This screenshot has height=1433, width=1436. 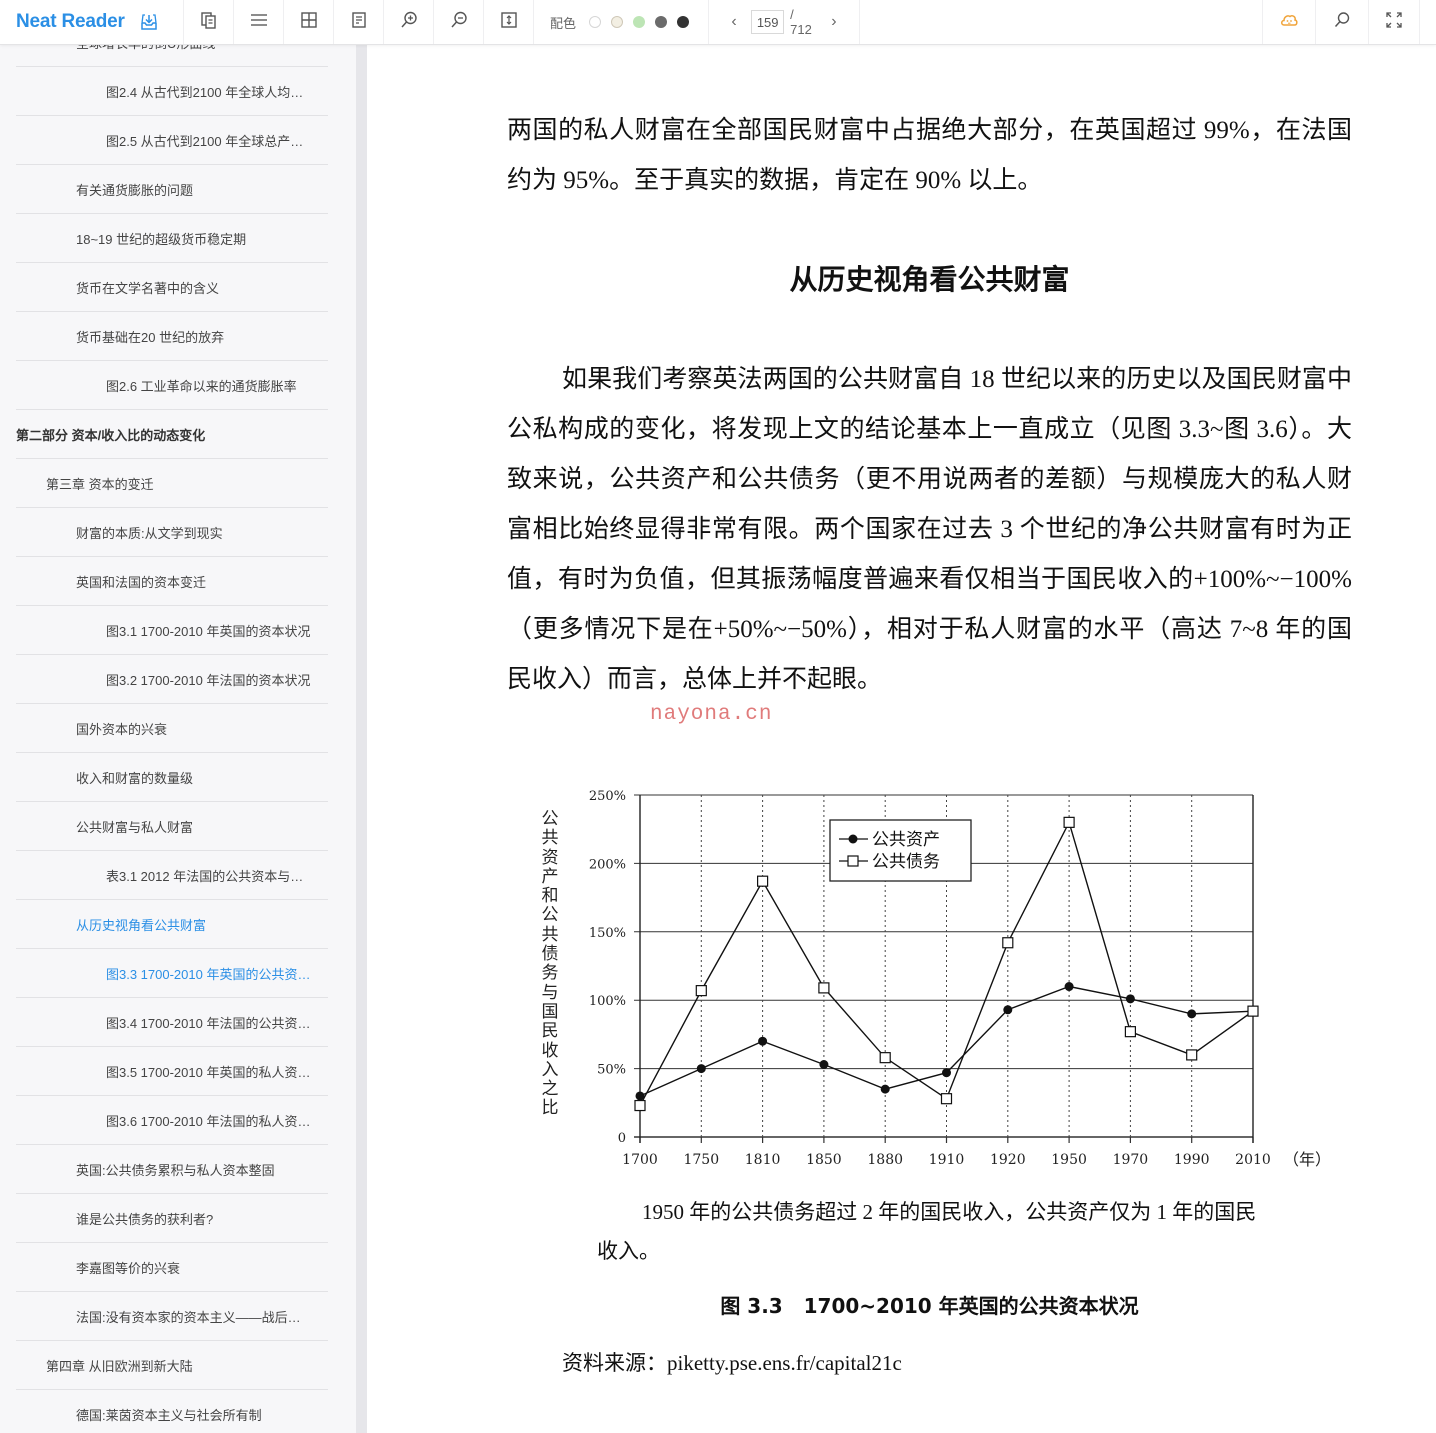 I want to click on toc-item-label: 公共财富与私人财富, so click(x=135, y=827).